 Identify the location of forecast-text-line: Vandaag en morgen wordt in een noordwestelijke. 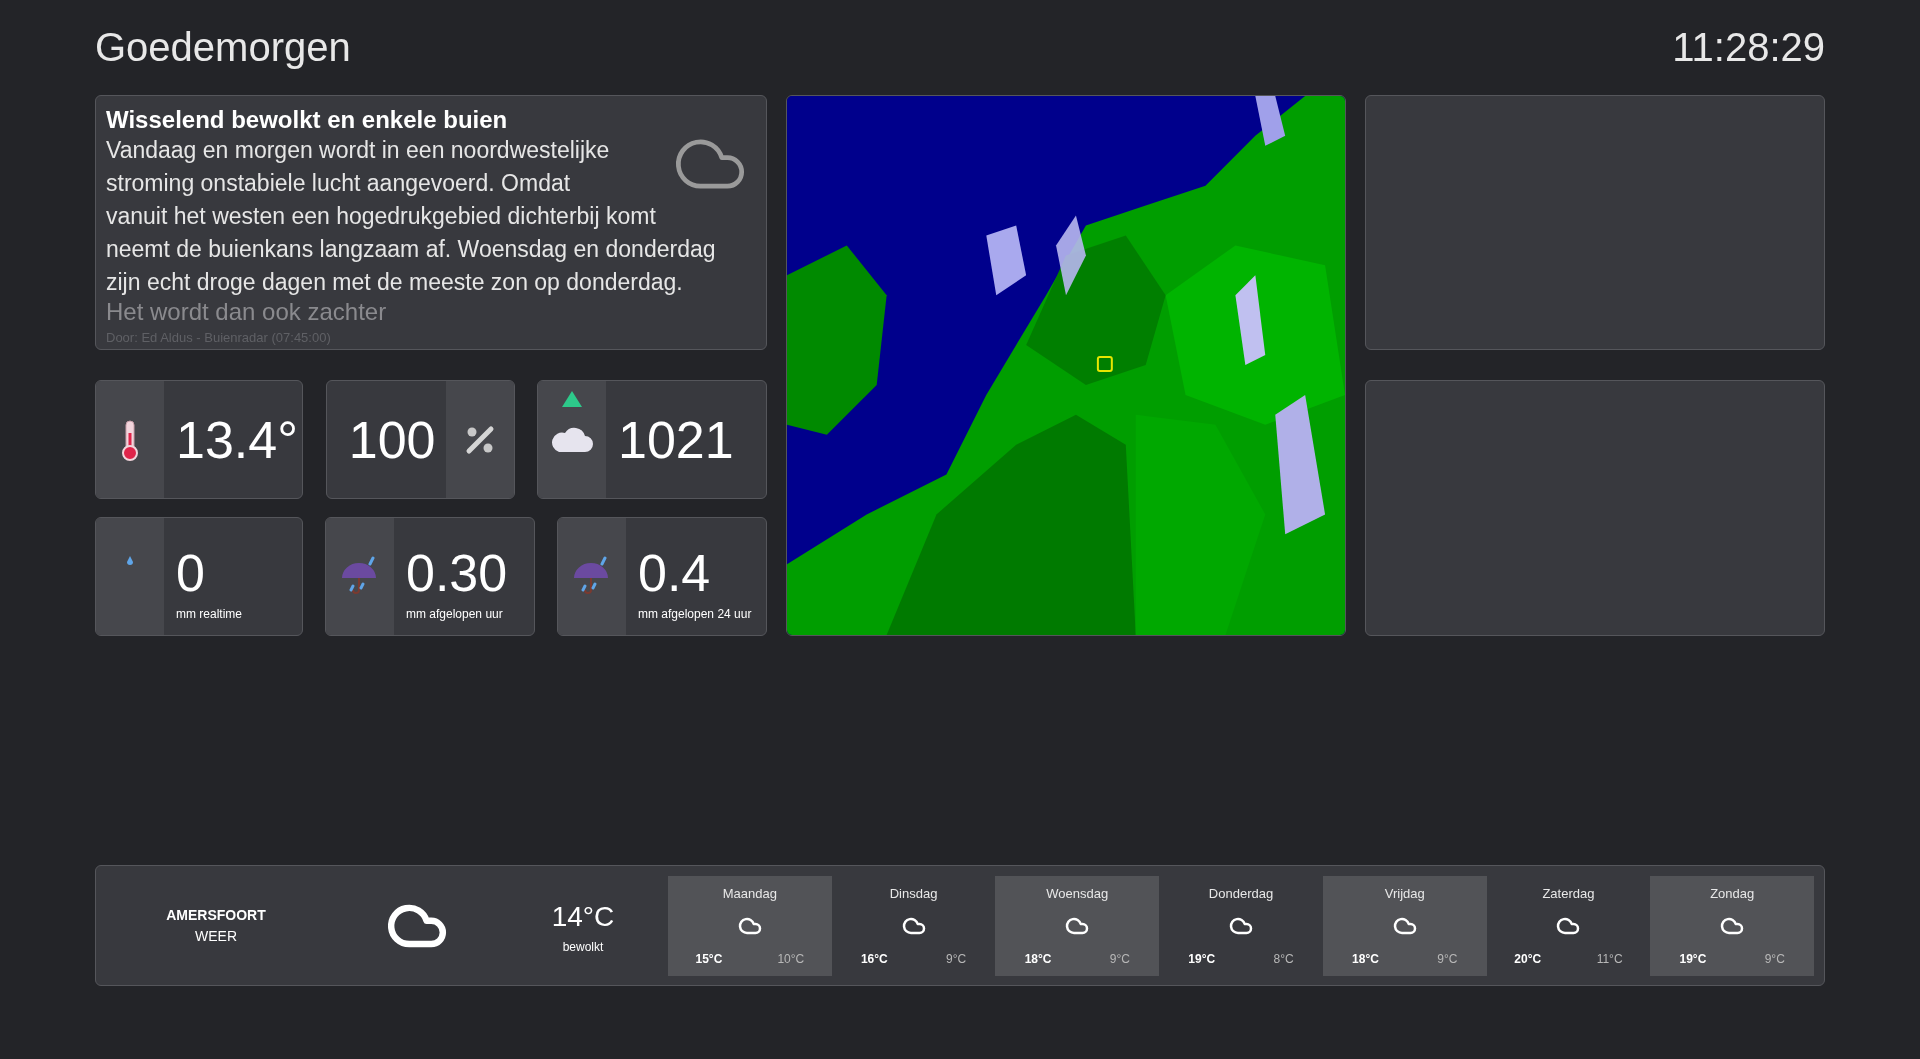
(358, 150).